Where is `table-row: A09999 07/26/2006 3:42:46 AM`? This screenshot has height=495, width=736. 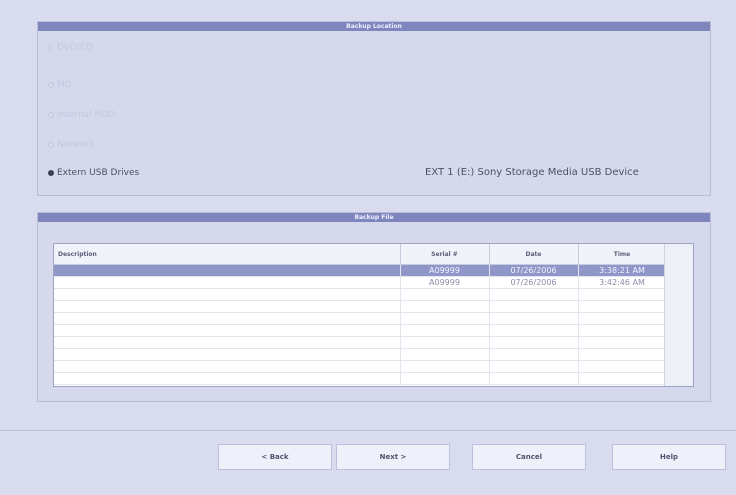 table-row: A09999 07/26/2006 3:42:46 AM is located at coordinates (360, 282).